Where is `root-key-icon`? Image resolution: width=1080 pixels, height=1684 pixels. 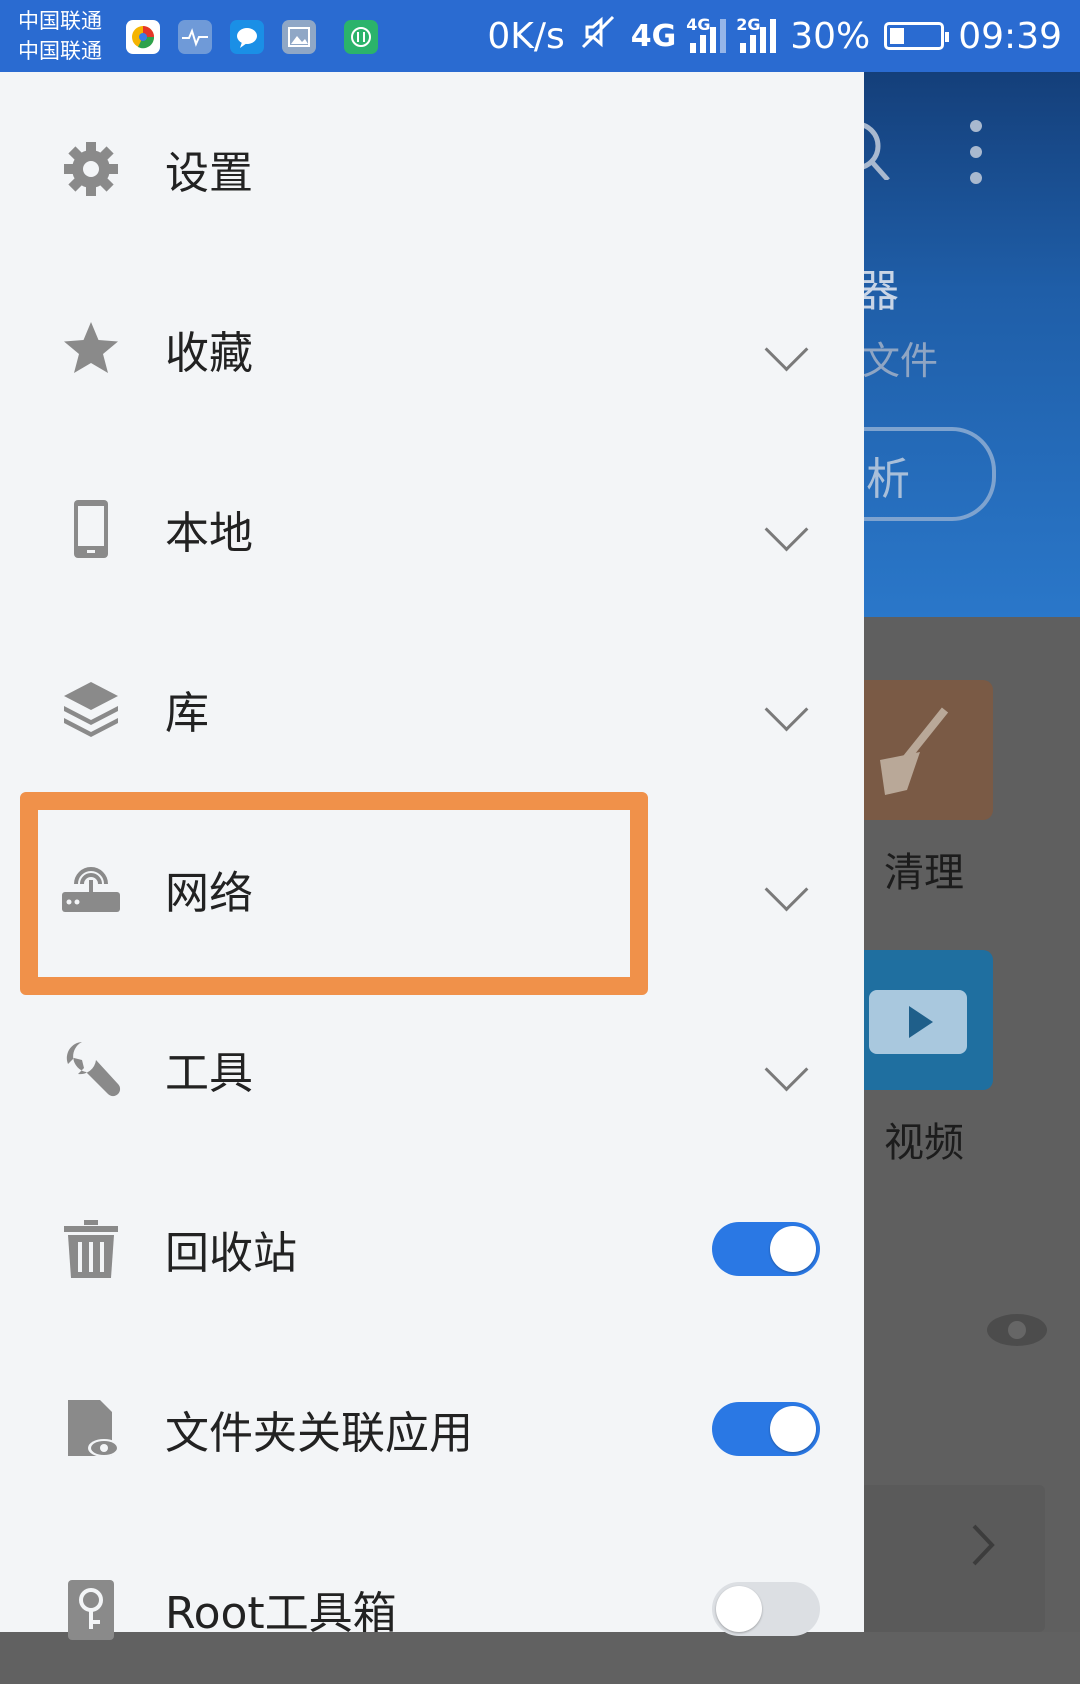 root-key-icon is located at coordinates (91, 1609).